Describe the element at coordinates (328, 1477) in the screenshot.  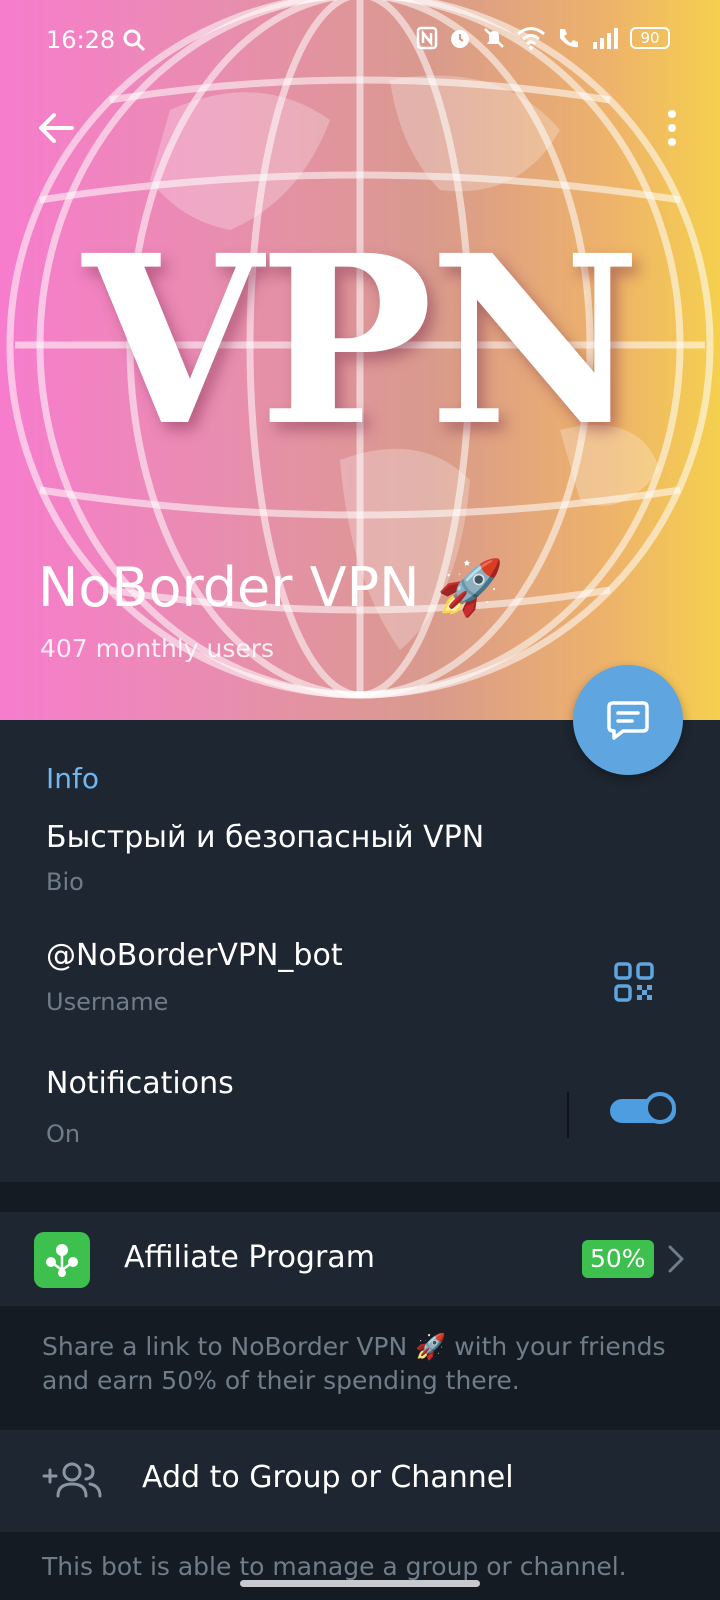
I see `add-to-group-label: Add to Group or Channel` at that location.